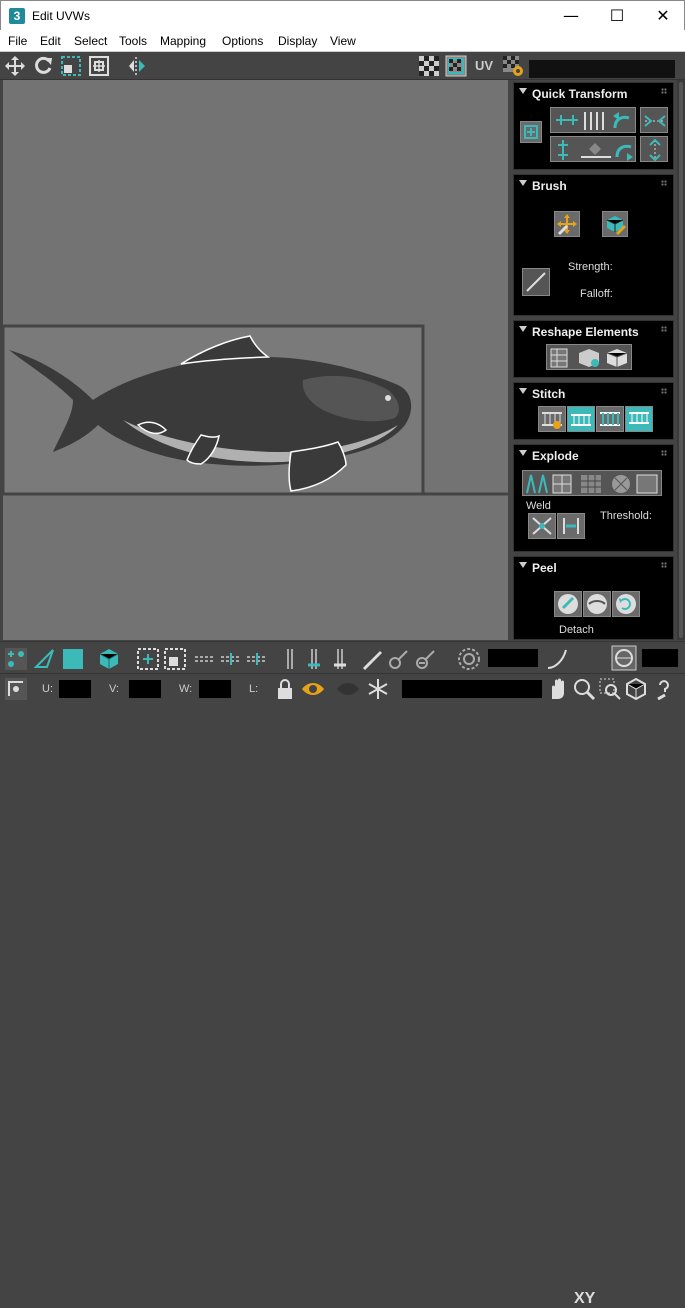 This screenshot has width=685, height=1308. Describe the element at coordinates (615, 224) in the screenshot. I see `relax-paint-button` at that location.